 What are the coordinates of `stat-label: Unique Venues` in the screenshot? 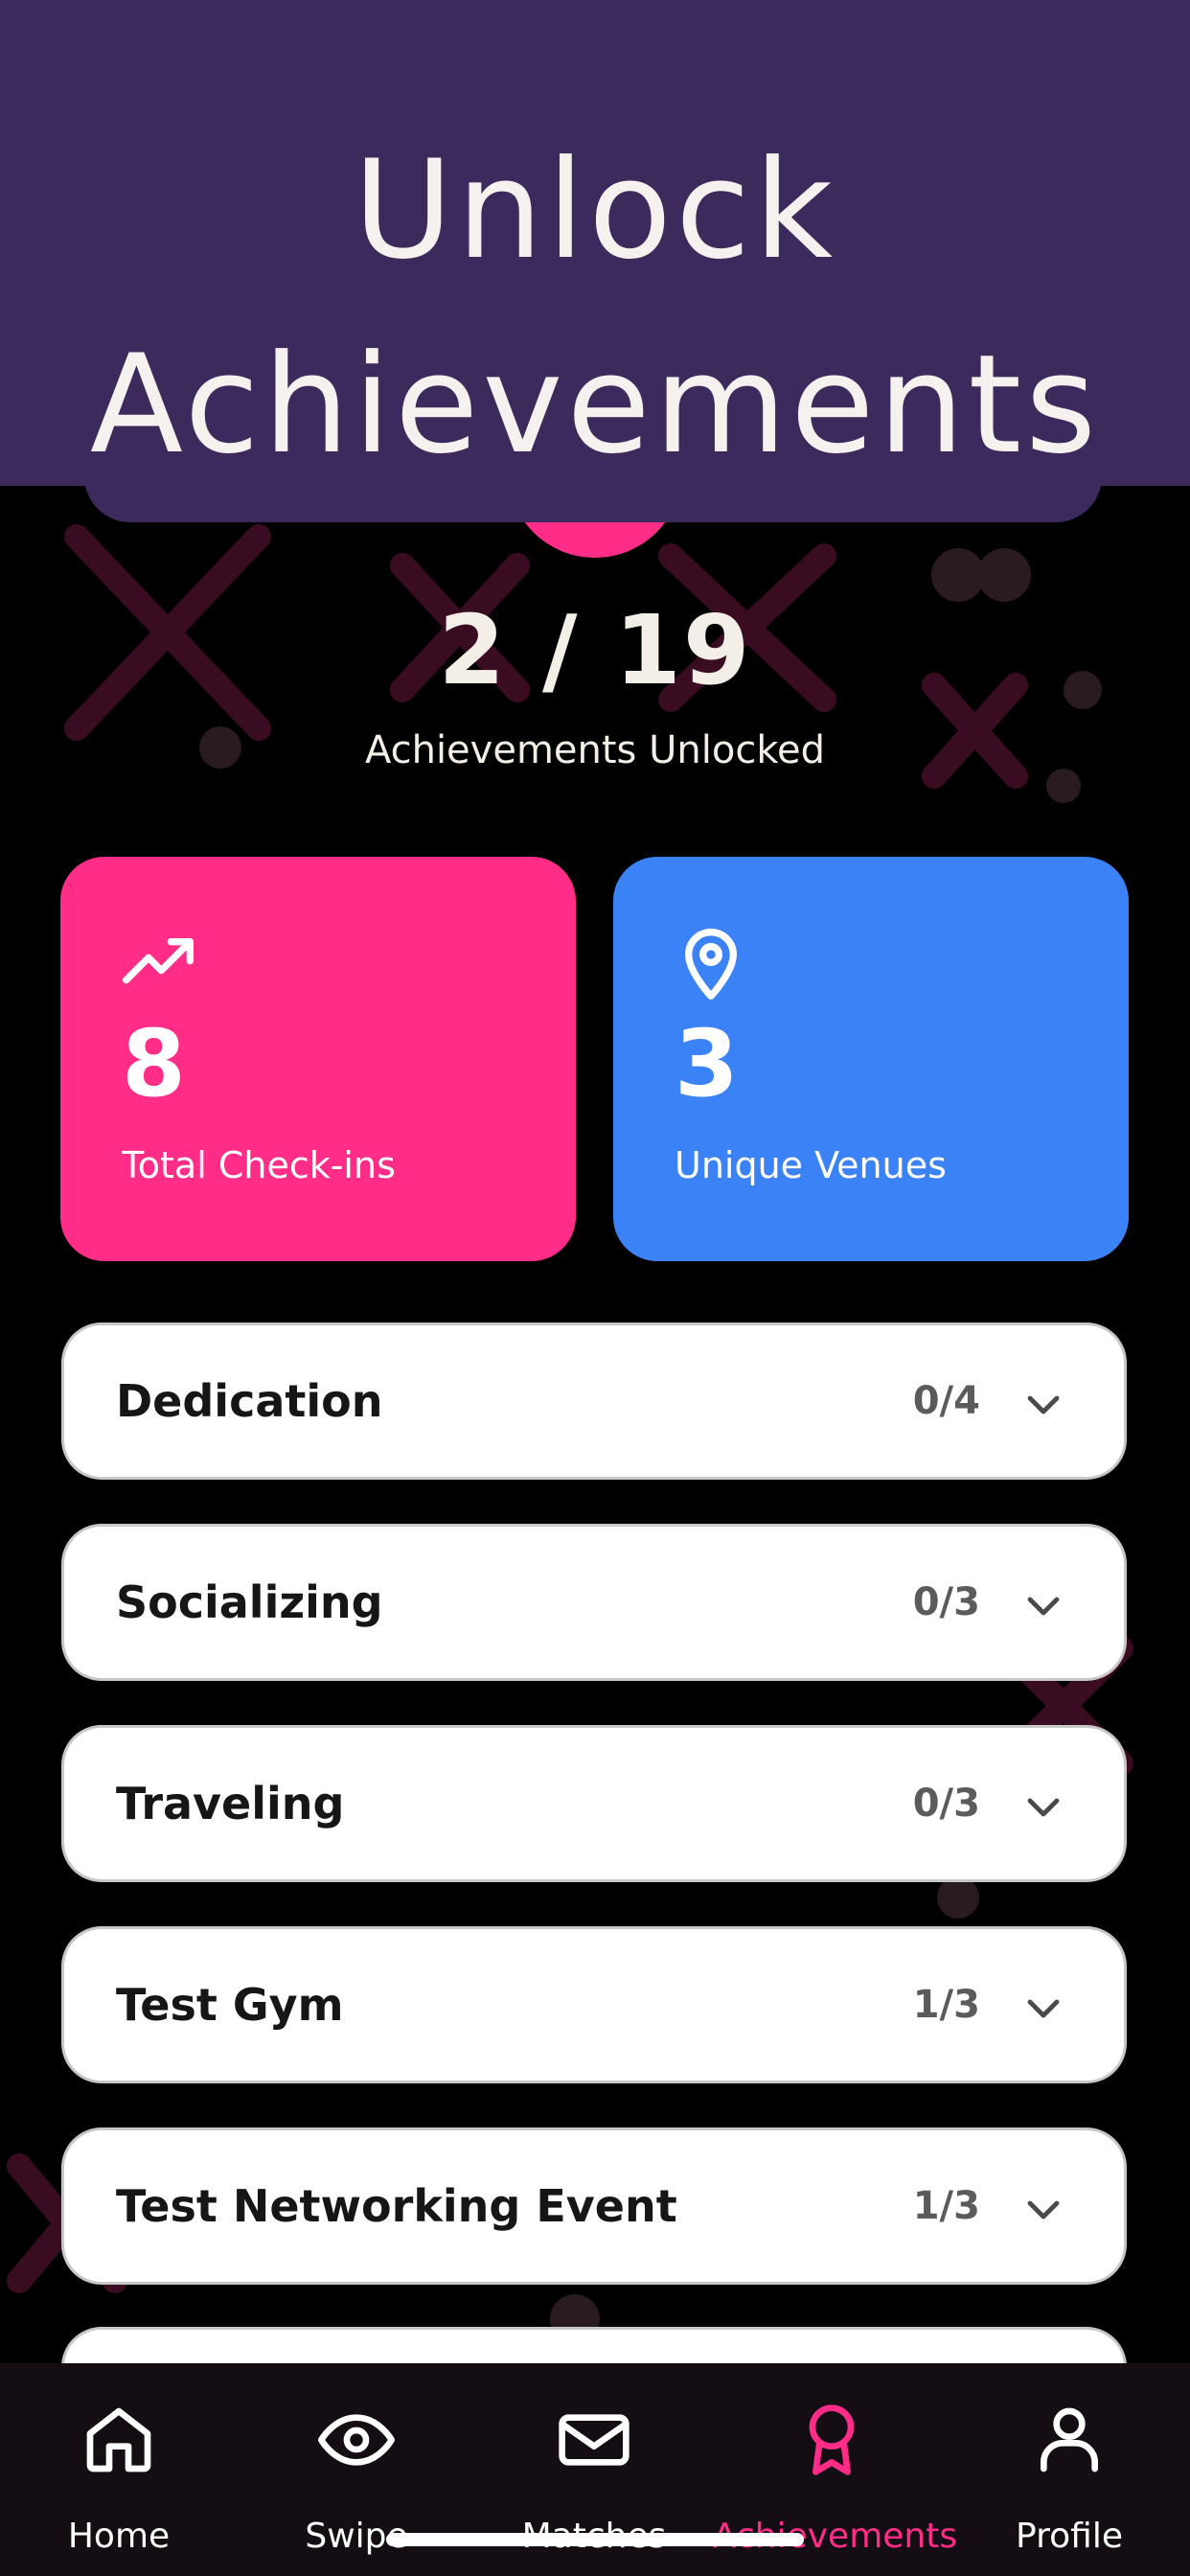 It's located at (811, 1165).